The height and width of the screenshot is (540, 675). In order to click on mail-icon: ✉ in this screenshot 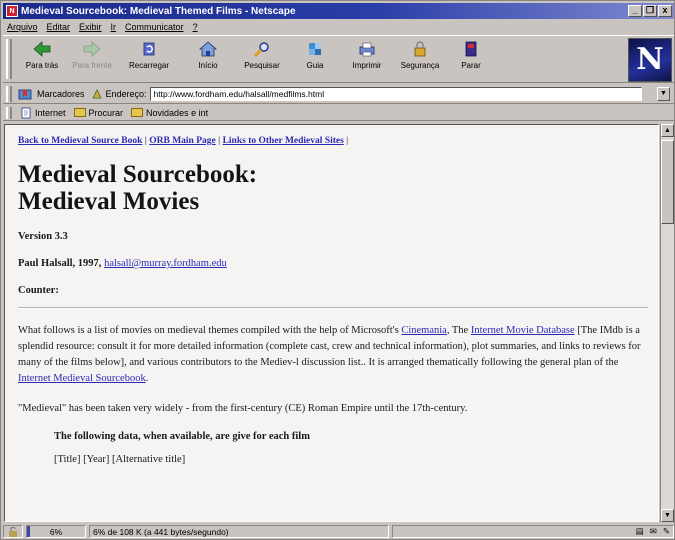, I will do `click(653, 531)`.